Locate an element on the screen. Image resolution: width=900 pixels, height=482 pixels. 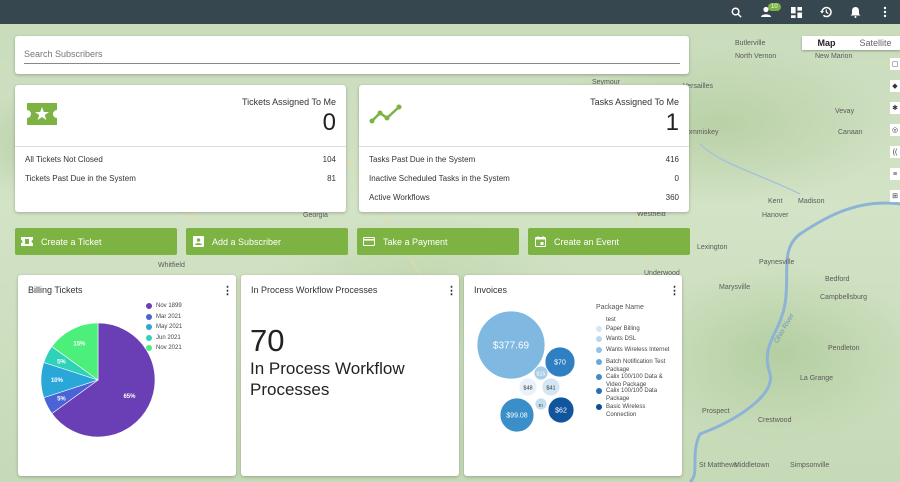
legend-item: test is located at coordinates (636, 320).